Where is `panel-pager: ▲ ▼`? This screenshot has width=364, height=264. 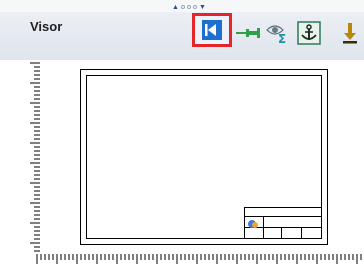
panel-pager: ▲ ▼ is located at coordinates (189, 7).